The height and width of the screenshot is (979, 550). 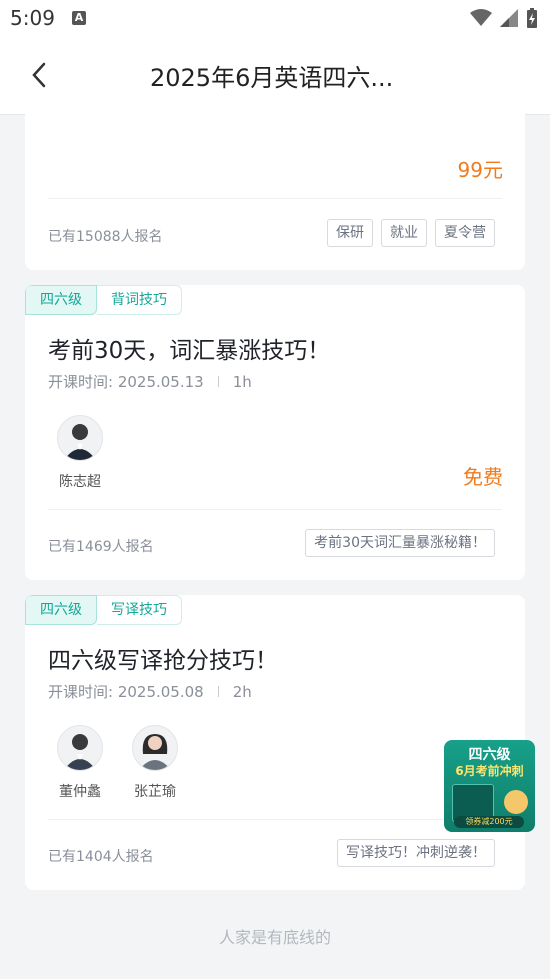 I want to click on notification-icon: A, so click(x=79, y=18).